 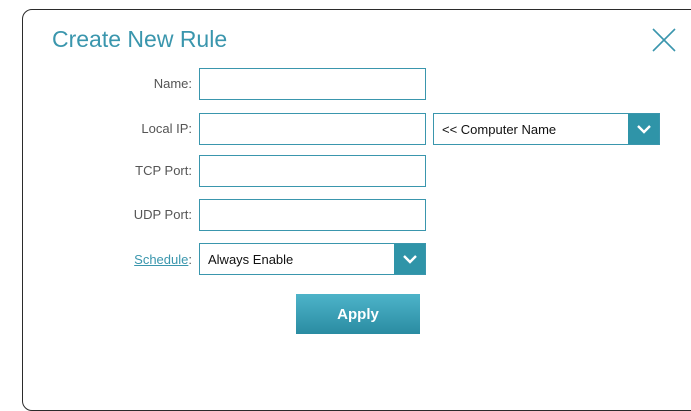 I want to click on schedule-label: Schedule:, so click(x=132, y=260).